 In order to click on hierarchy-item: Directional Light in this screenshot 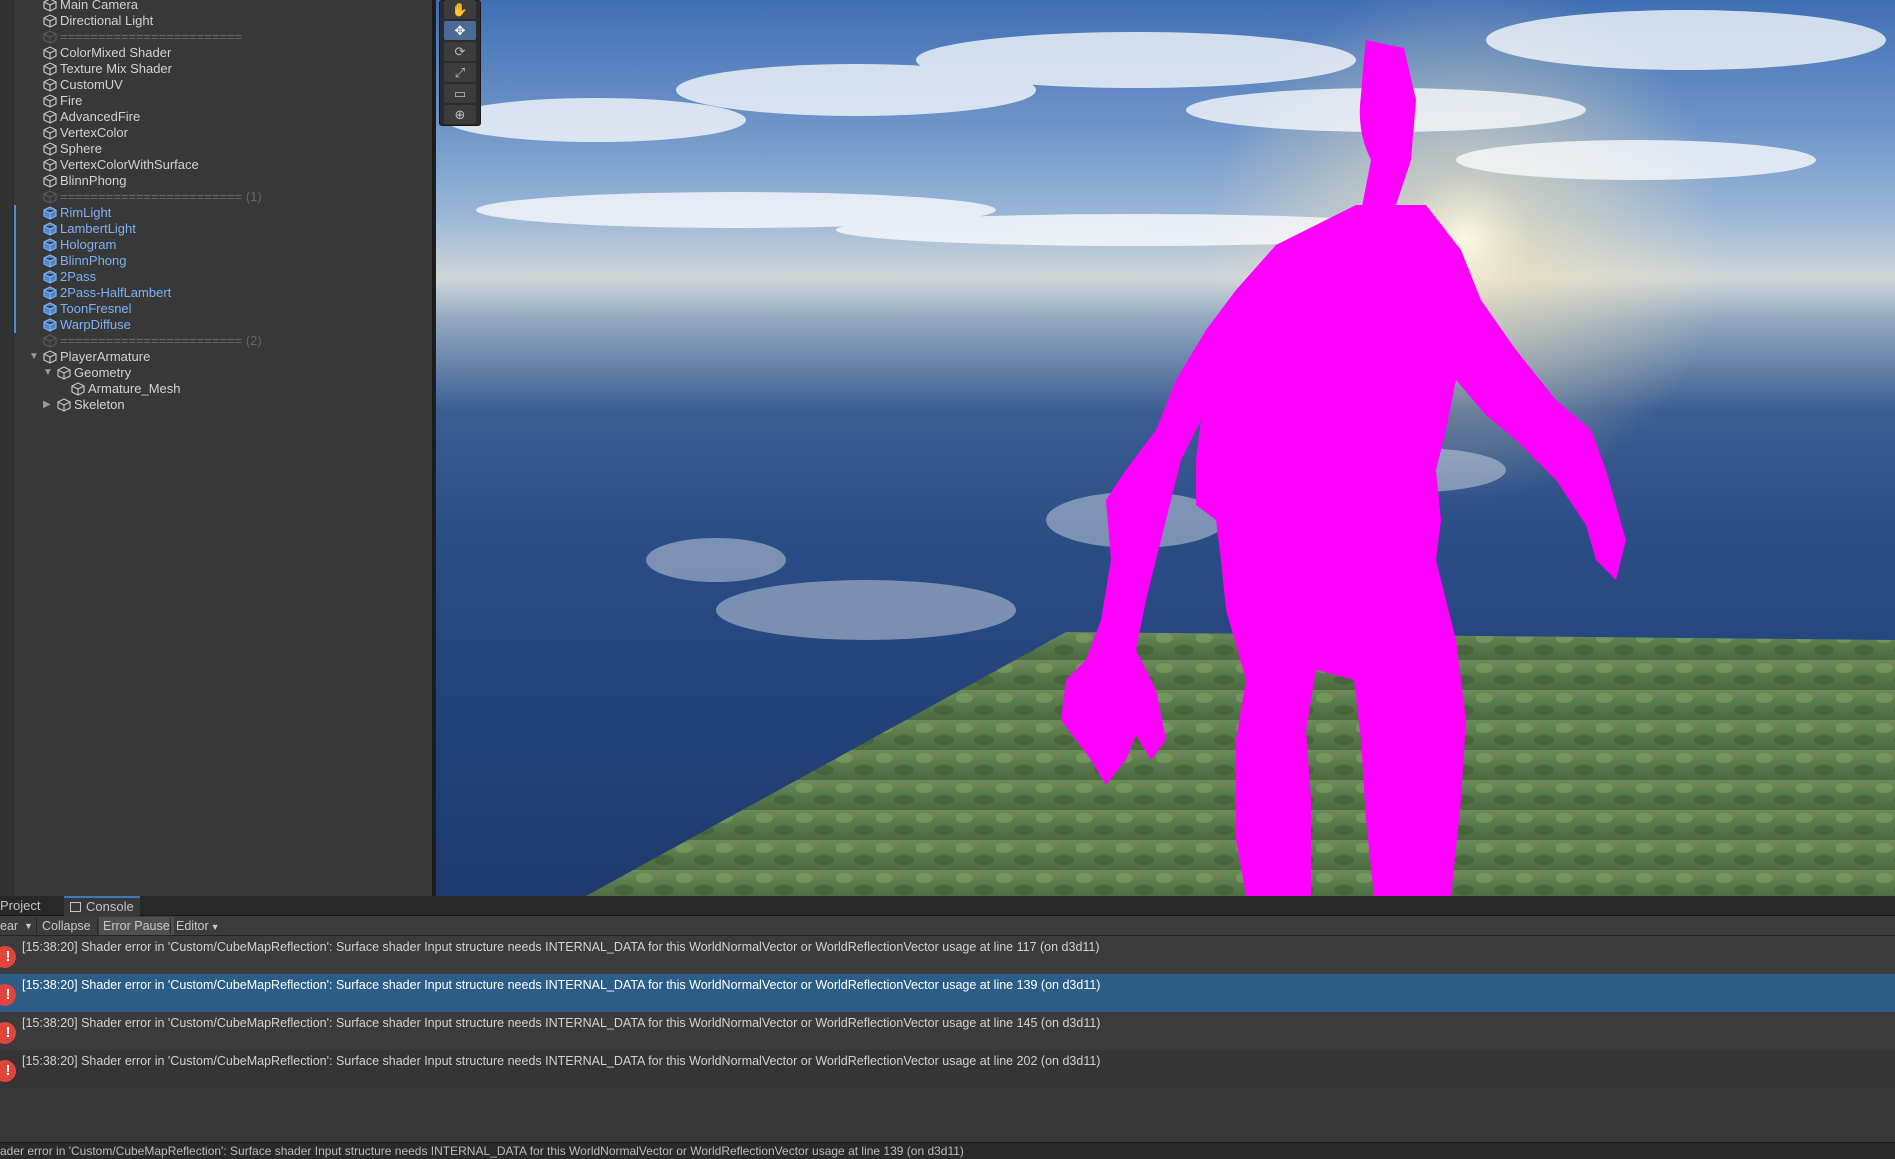, I will do `click(216, 21)`.